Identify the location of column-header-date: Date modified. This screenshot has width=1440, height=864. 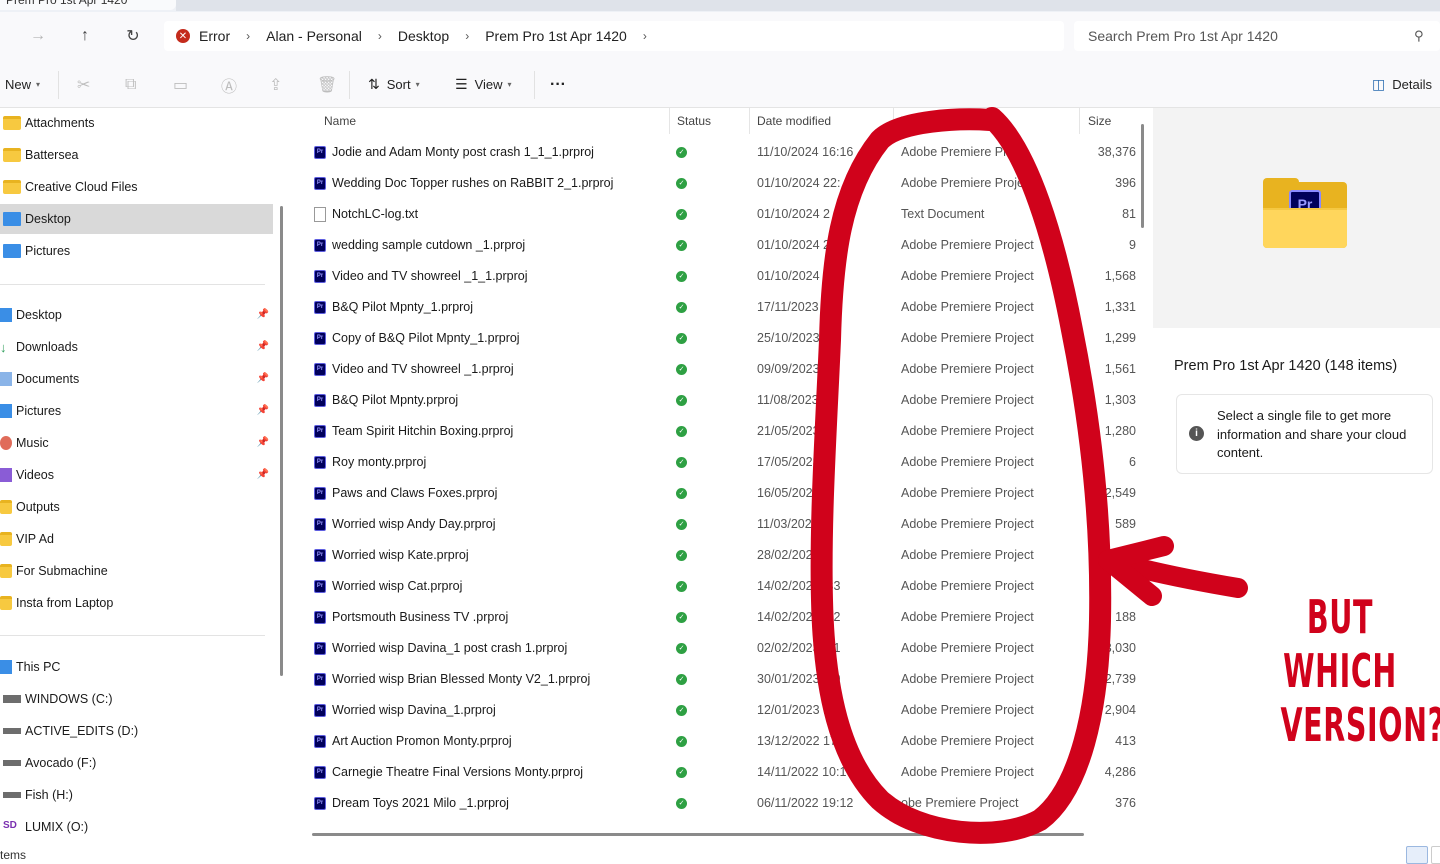
(794, 121).